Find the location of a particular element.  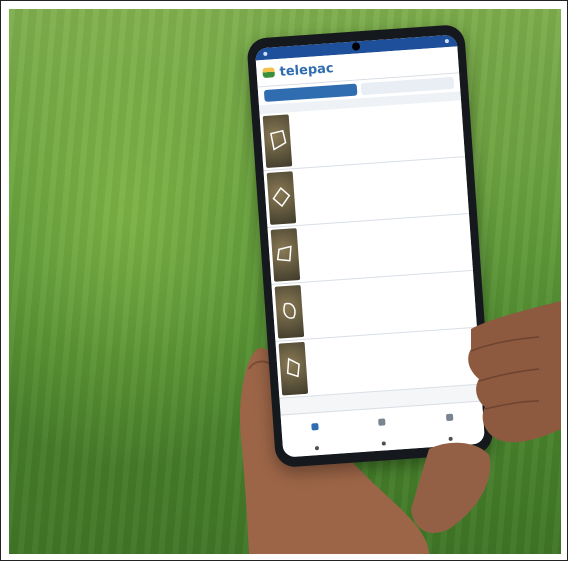

right-hand is located at coordinates (486, 417).